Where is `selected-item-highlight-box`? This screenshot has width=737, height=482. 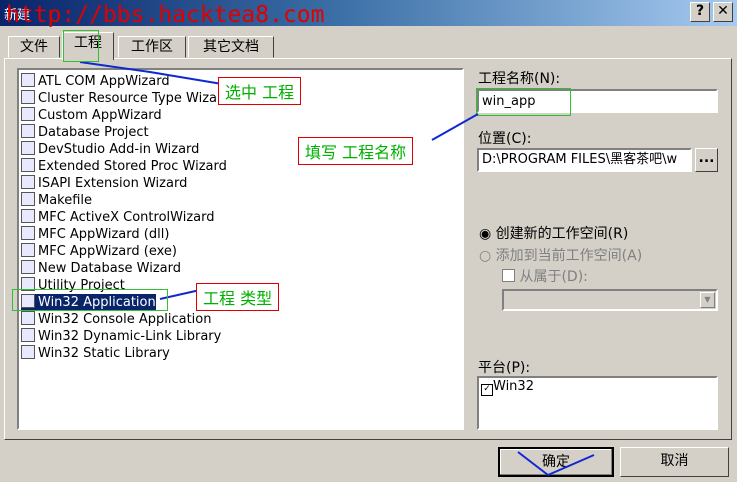 selected-item-highlight-box is located at coordinates (90, 300).